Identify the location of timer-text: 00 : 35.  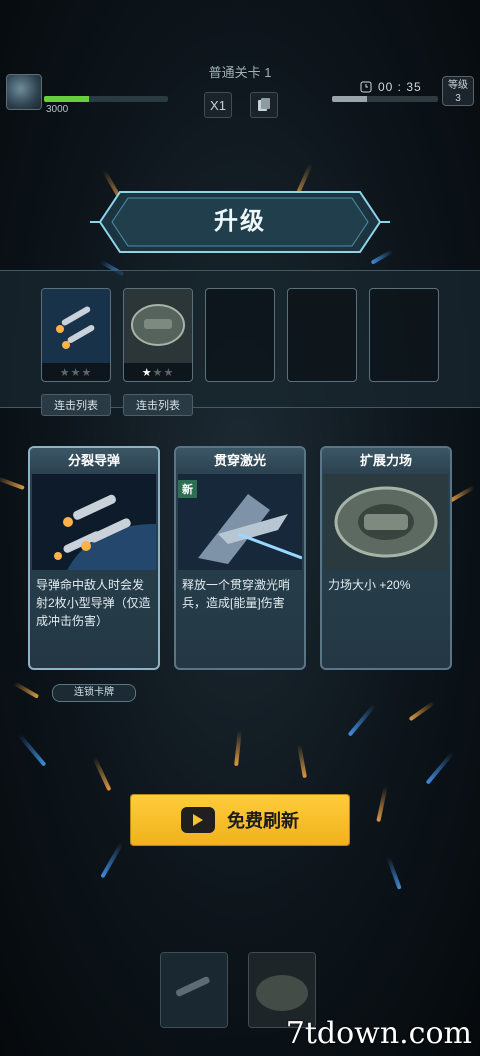
(400, 87).